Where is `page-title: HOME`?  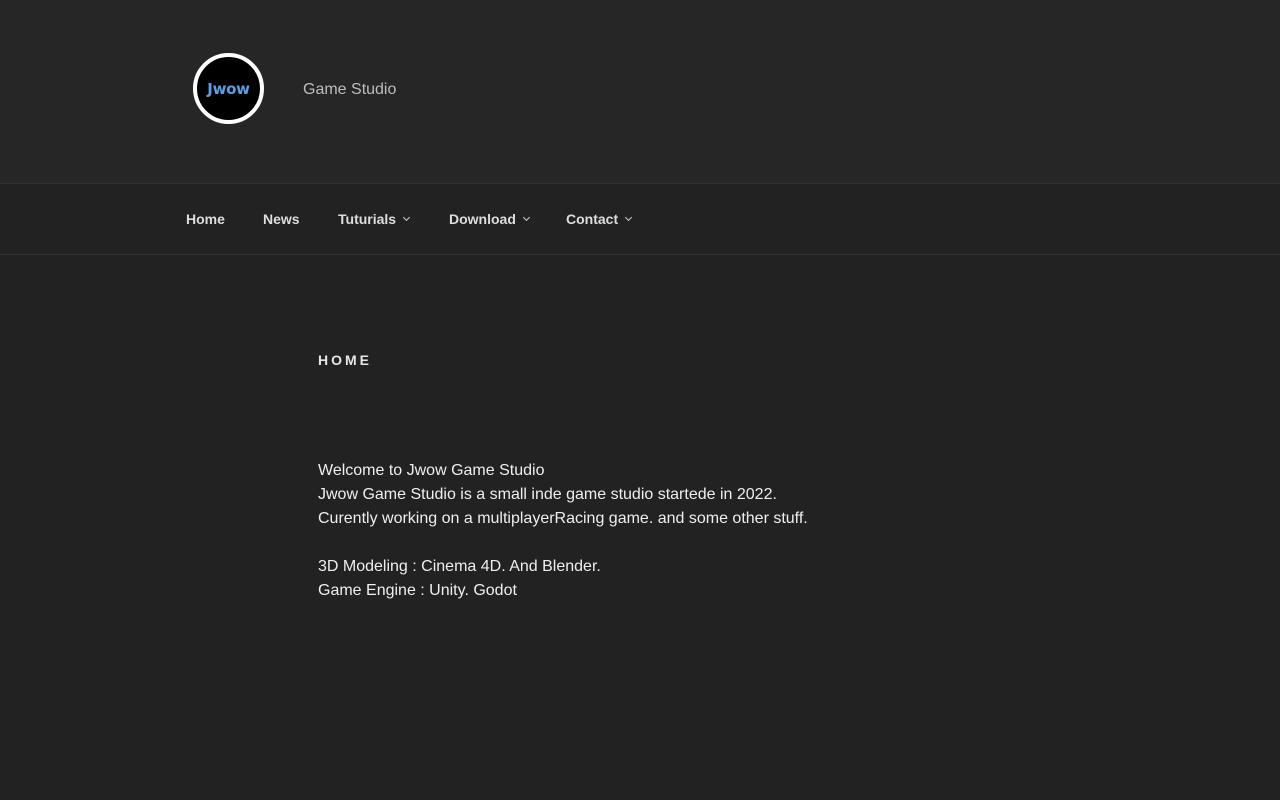
page-title: HOME is located at coordinates (345, 360).